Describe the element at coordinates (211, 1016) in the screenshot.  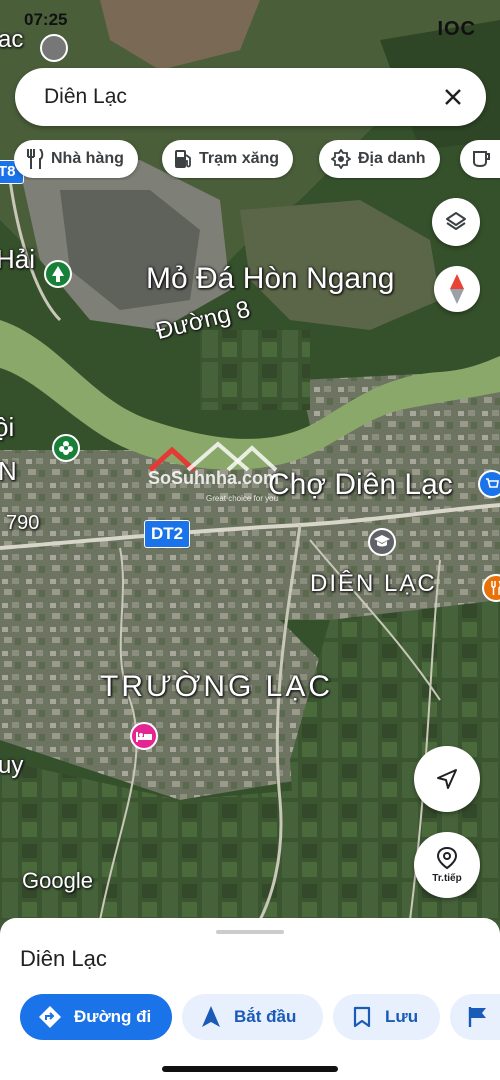
I see `navigation-arrow-icon` at that location.